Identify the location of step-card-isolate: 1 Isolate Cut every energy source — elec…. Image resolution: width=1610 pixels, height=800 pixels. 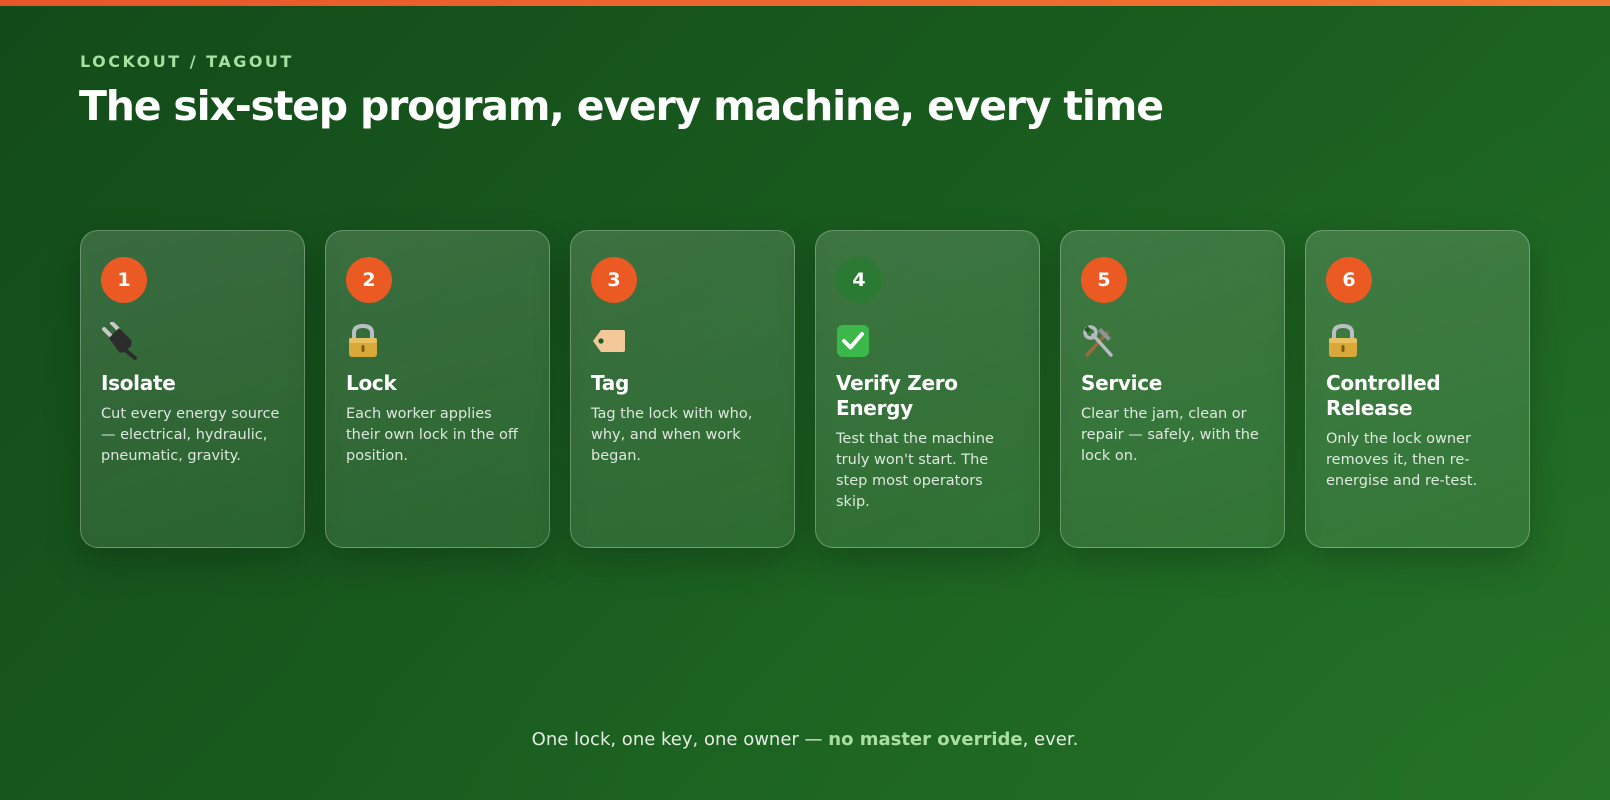
(192, 389).